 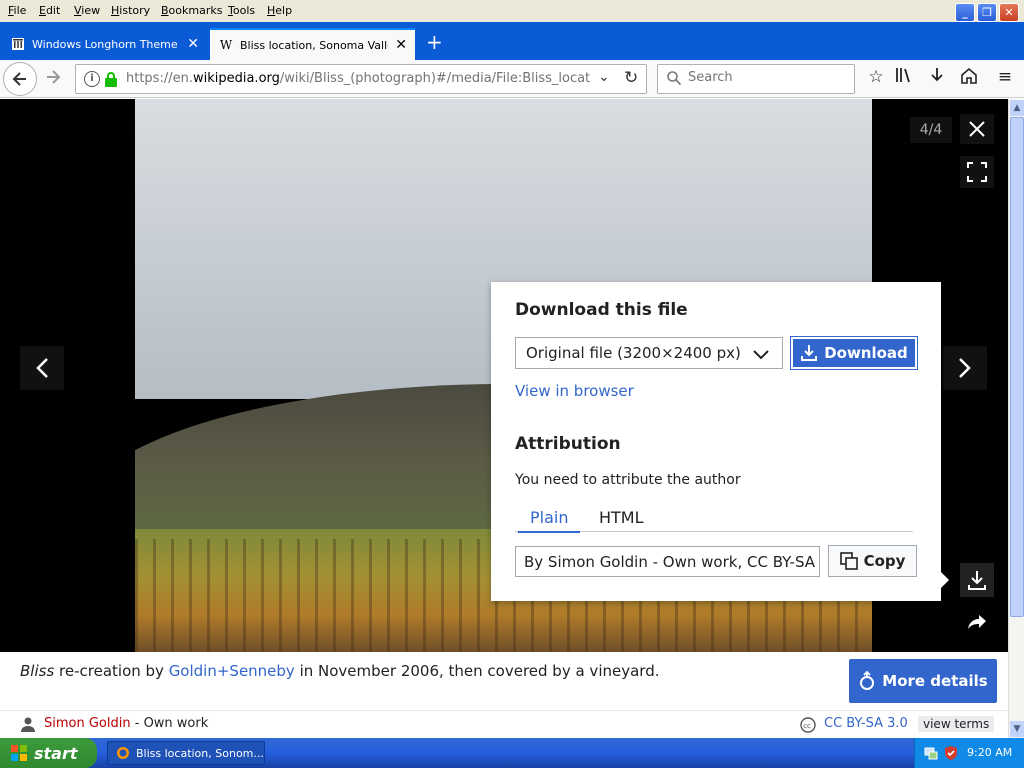 I want to click on vertical-scrollbar: ▲ ▼, so click(x=1016, y=418).